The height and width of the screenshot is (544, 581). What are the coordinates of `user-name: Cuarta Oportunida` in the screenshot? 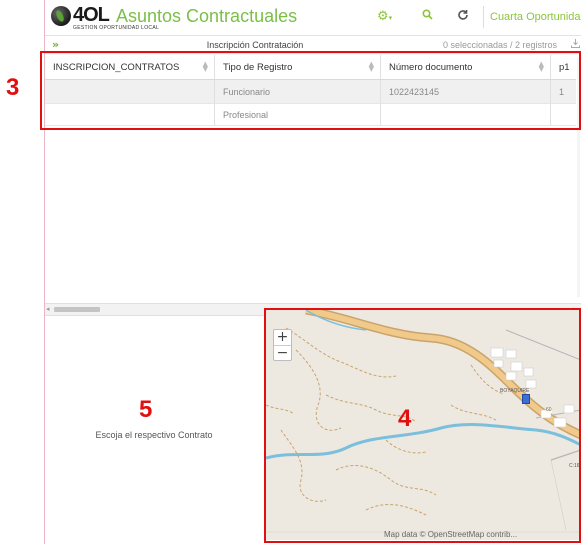 It's located at (535, 17).